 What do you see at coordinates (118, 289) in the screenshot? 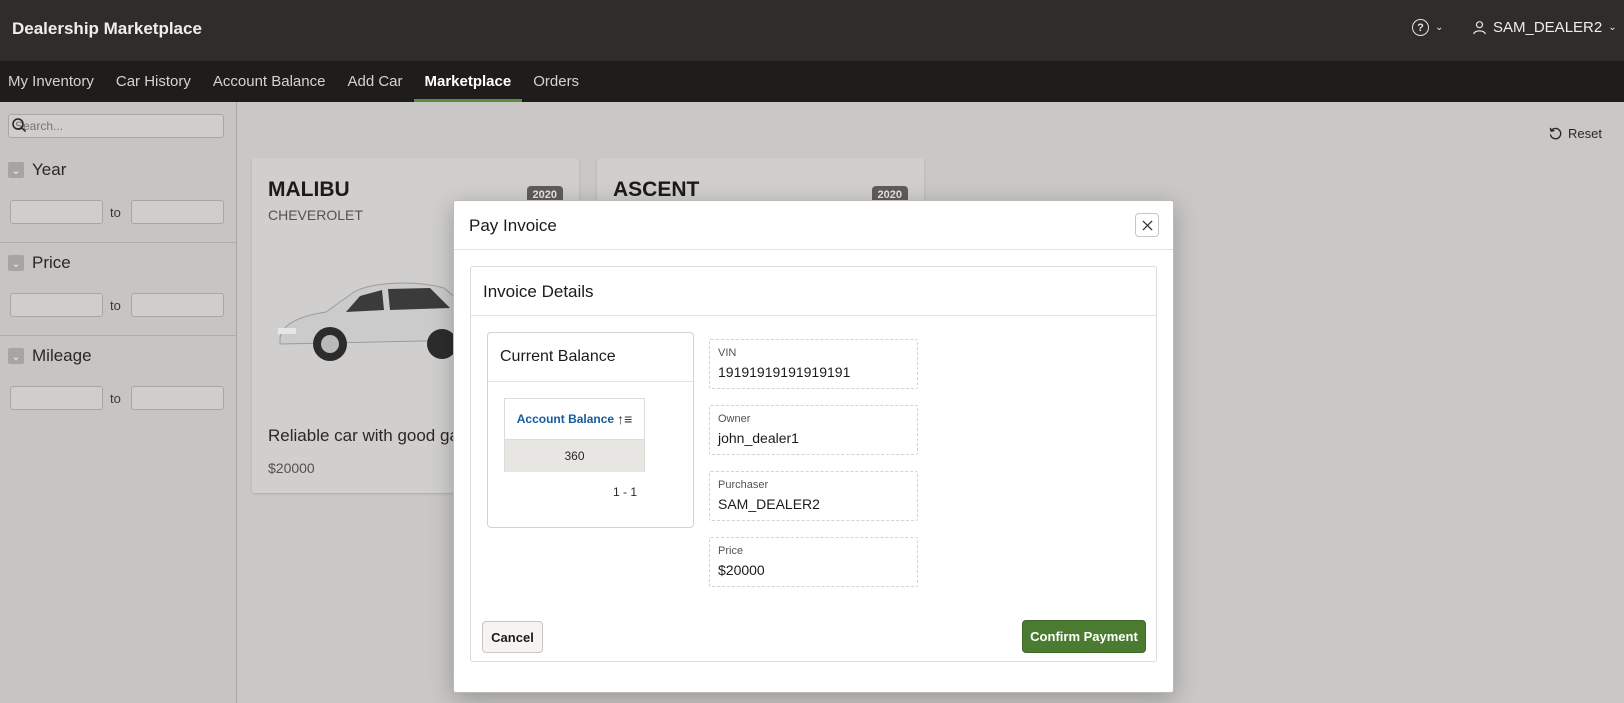
I see `filter-price: ⌄ Price to` at bounding box center [118, 289].